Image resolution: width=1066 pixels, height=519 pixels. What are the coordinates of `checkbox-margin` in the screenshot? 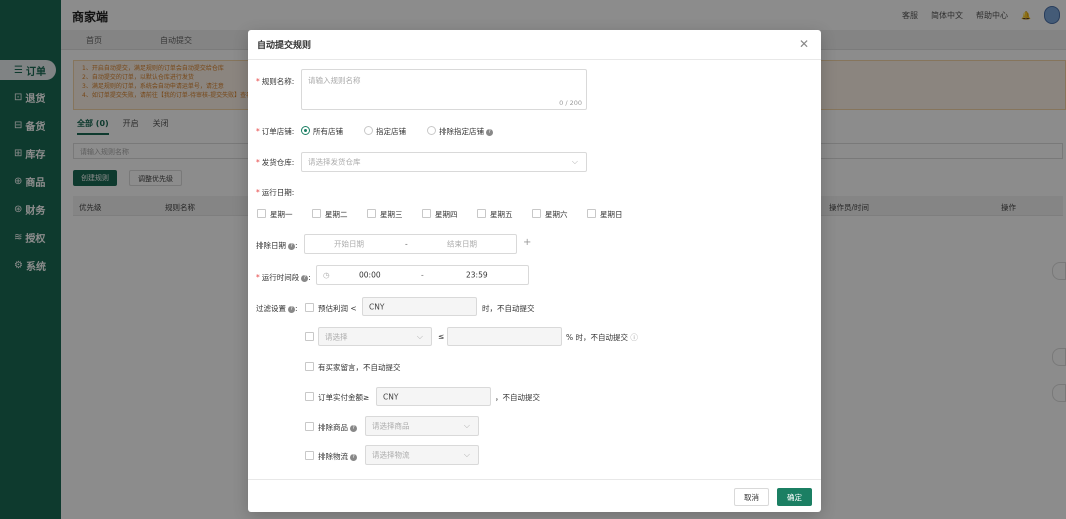 It's located at (309, 336).